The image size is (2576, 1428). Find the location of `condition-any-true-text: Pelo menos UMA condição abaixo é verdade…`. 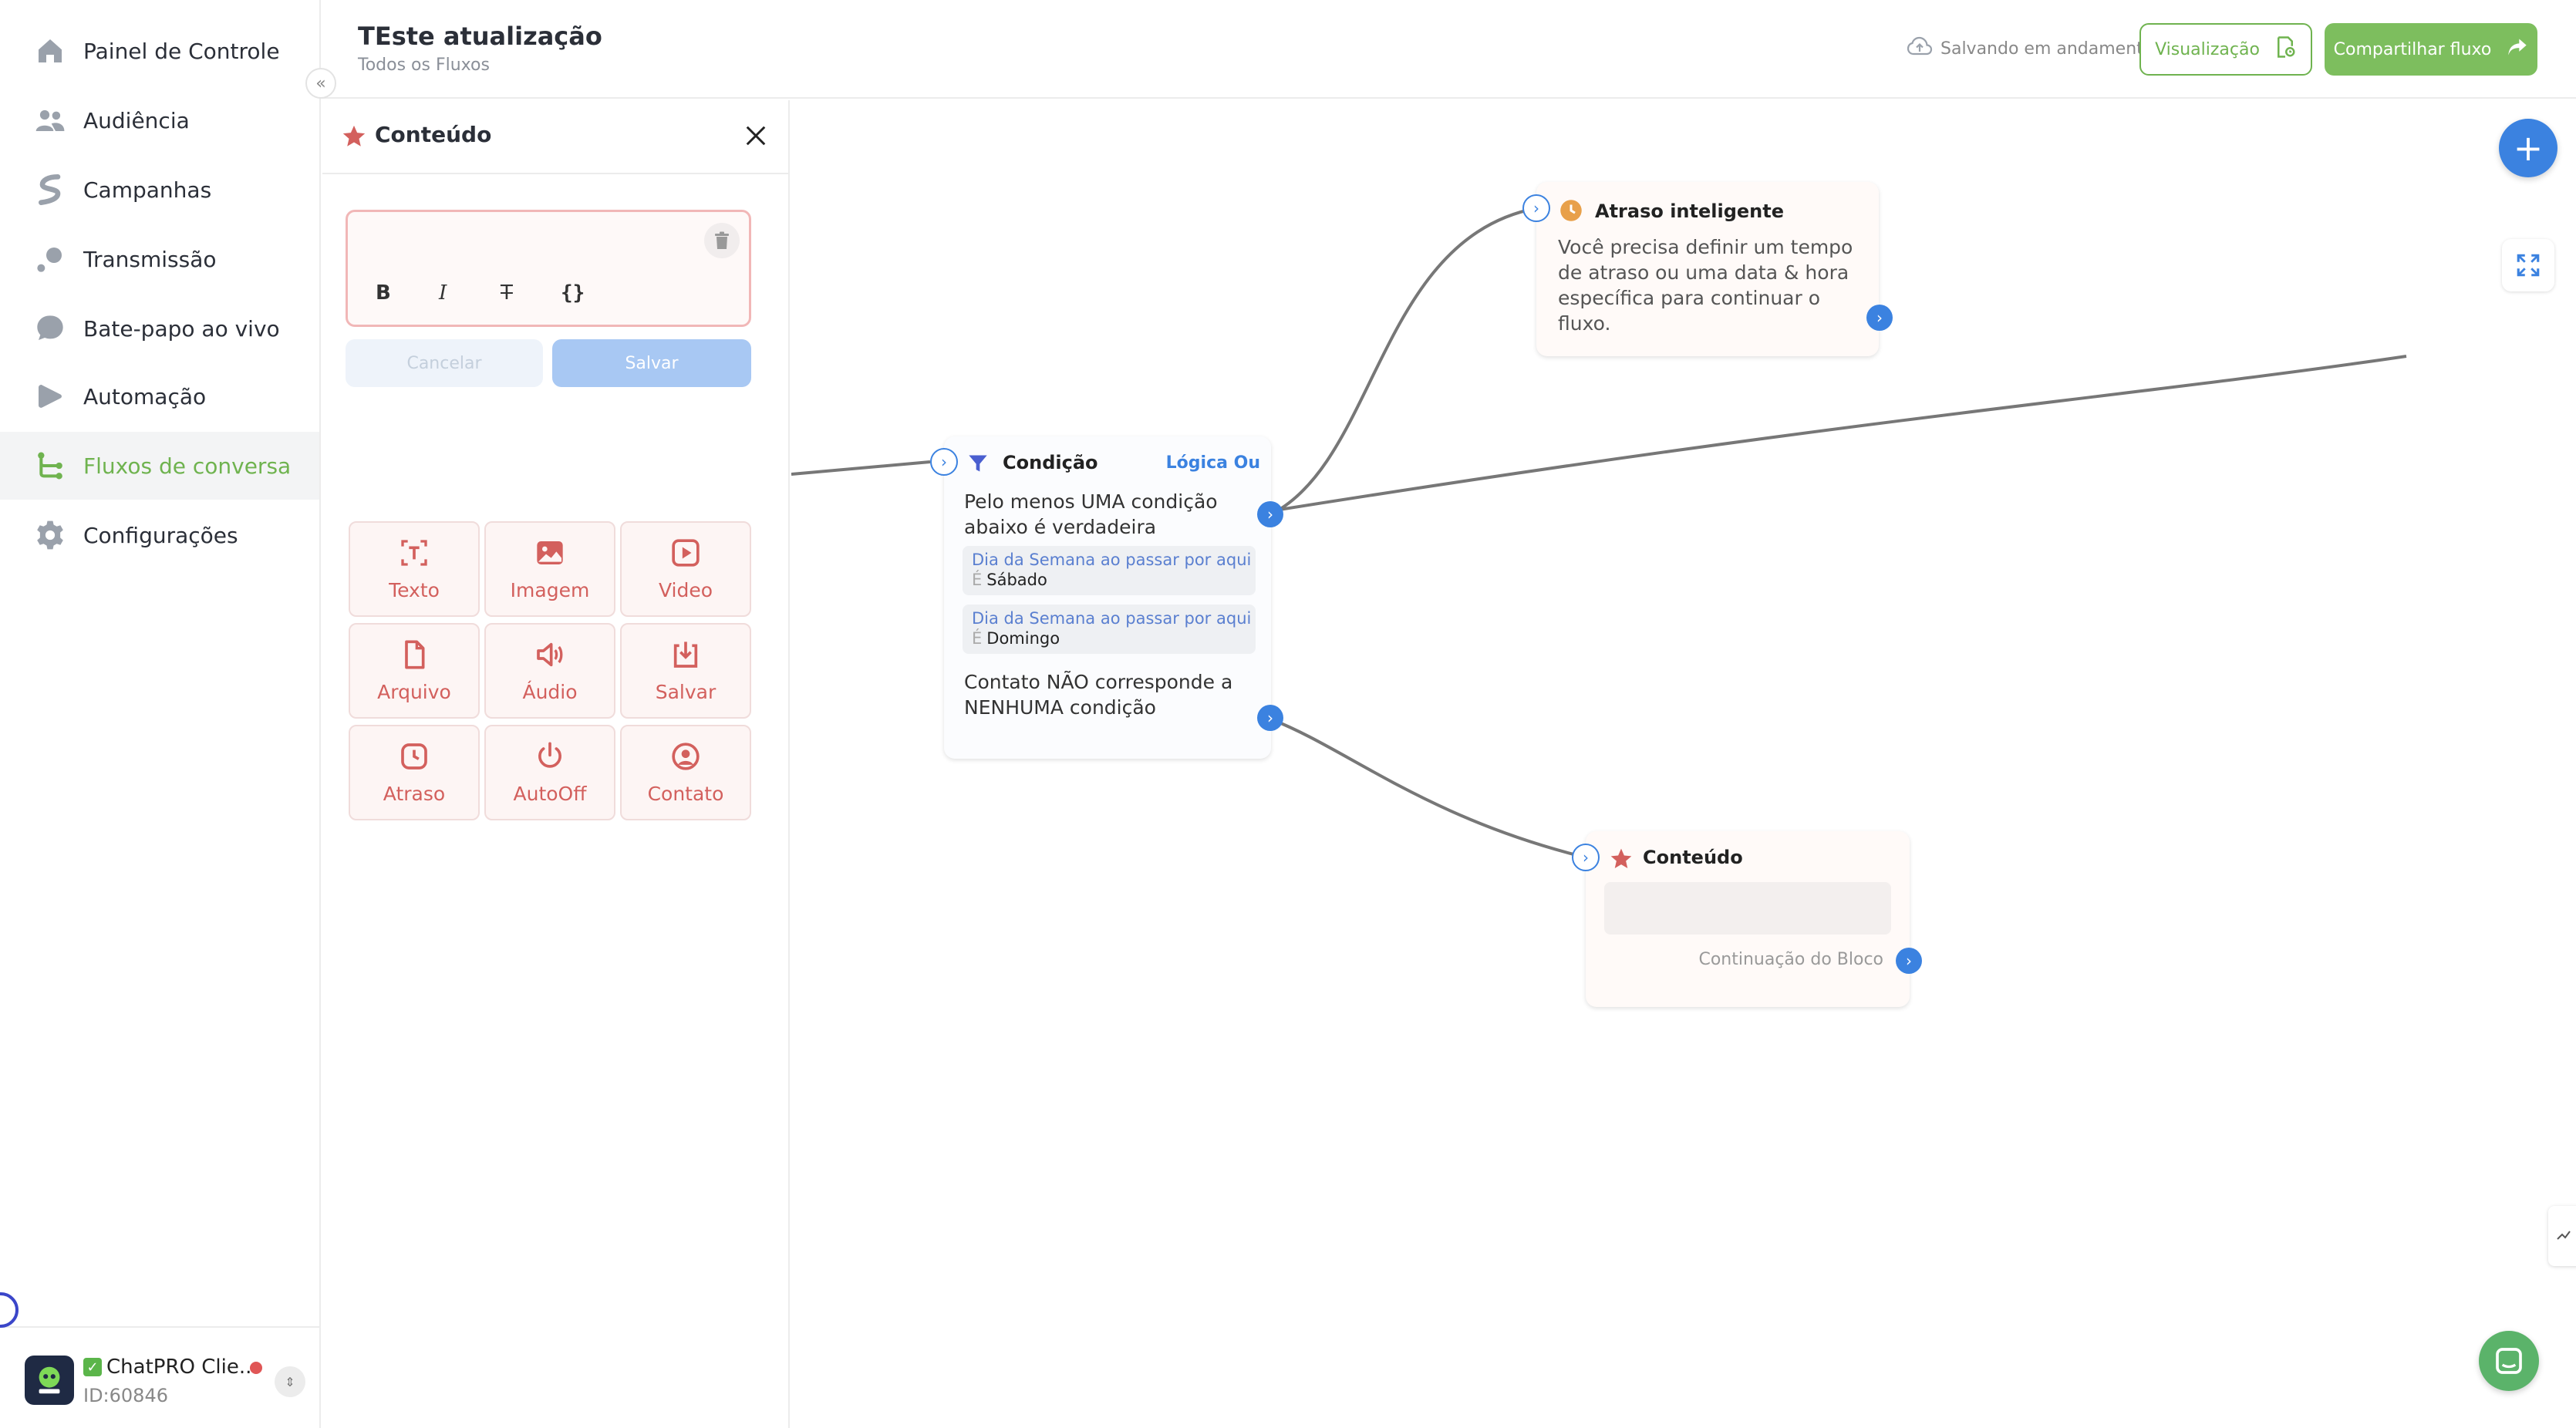

condition-any-true-text: Pelo menos UMA condição abaixo é verdade… is located at coordinates (1091, 514).